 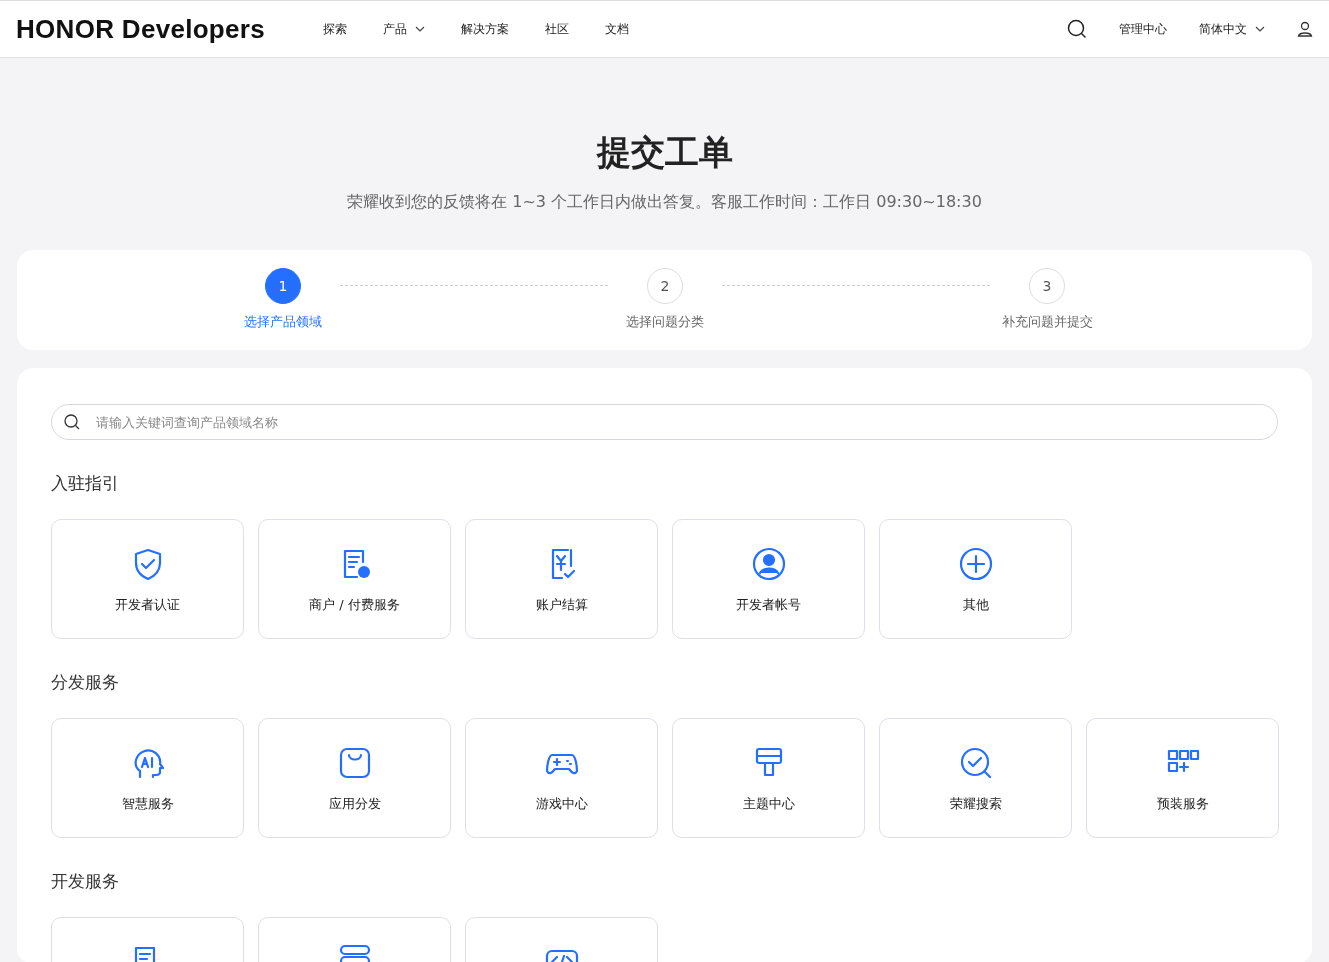 What do you see at coordinates (1047, 322) in the screenshot?
I see `step-label: 补充问题并提交` at bounding box center [1047, 322].